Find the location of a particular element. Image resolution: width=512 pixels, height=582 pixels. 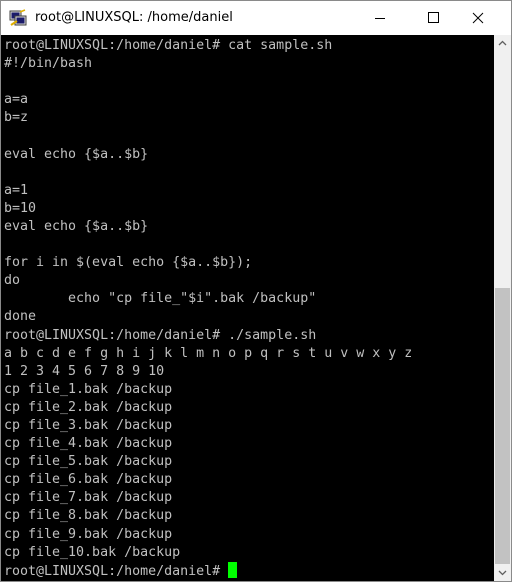

terminal-line: cp file_6.bak /backup is located at coordinates (88, 480).